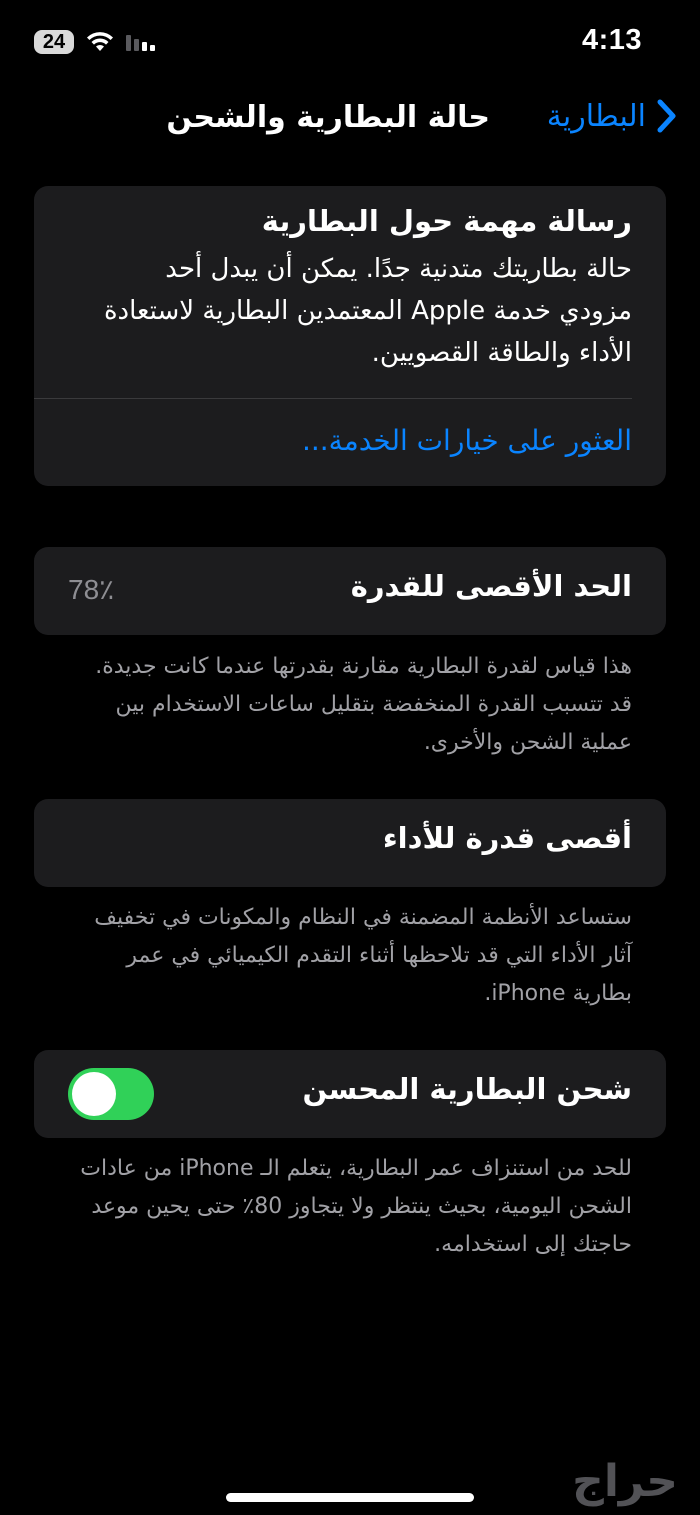 The image size is (700, 1515). What do you see at coordinates (91, 589) in the screenshot?
I see `maximum-capacity-value: 78٪` at bounding box center [91, 589].